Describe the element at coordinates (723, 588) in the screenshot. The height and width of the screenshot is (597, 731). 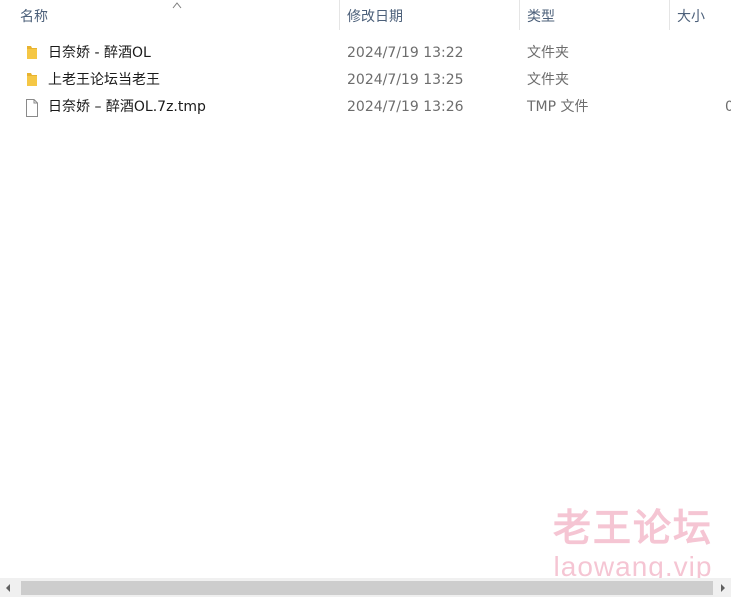
I see `scroll-right-arrow-icon` at that location.